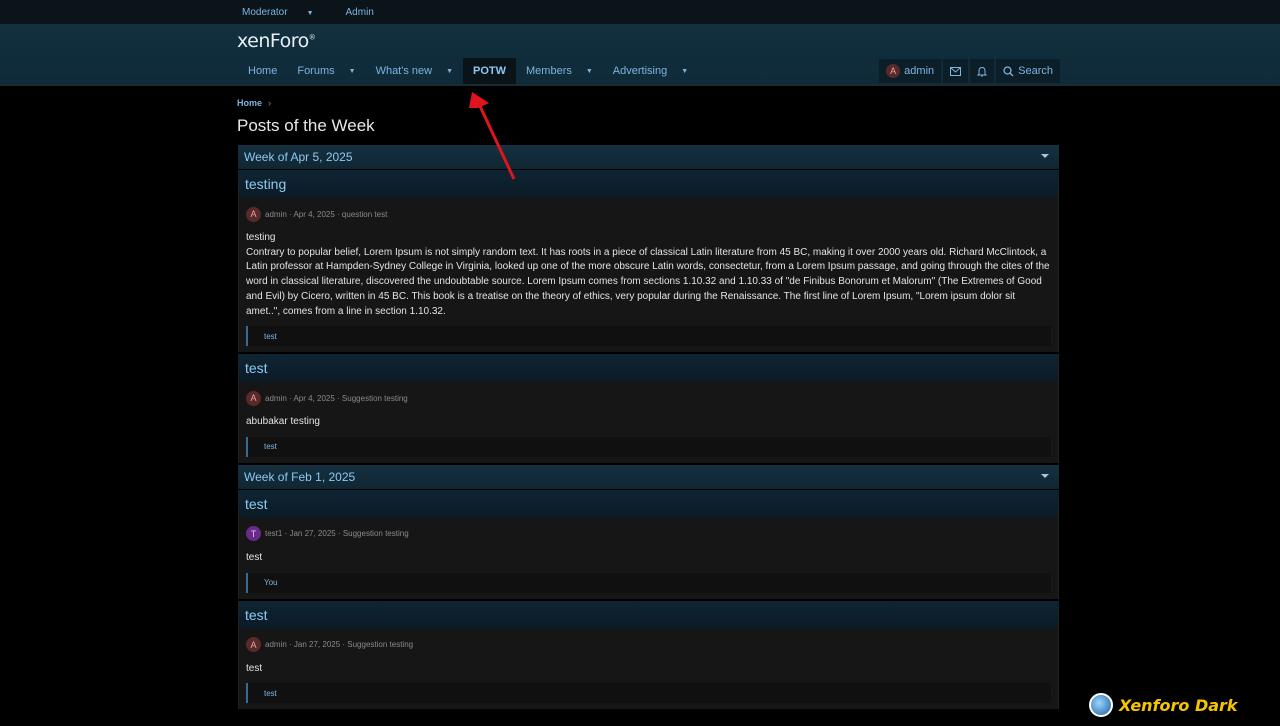 The image size is (1280, 726). What do you see at coordinates (261, 237) in the screenshot?
I see `post-body-title: testing` at bounding box center [261, 237].